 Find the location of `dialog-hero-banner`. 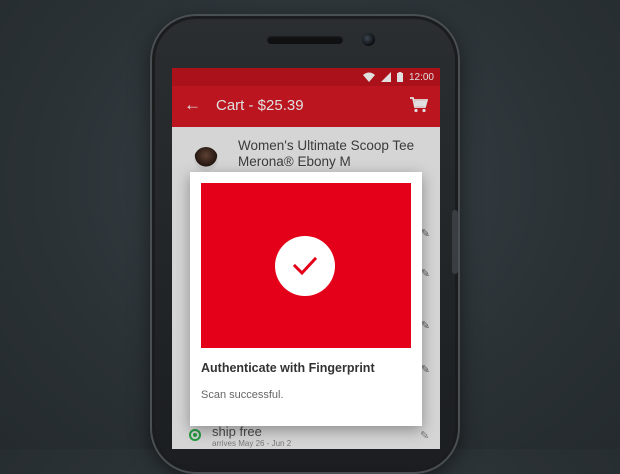

dialog-hero-banner is located at coordinates (306, 265).